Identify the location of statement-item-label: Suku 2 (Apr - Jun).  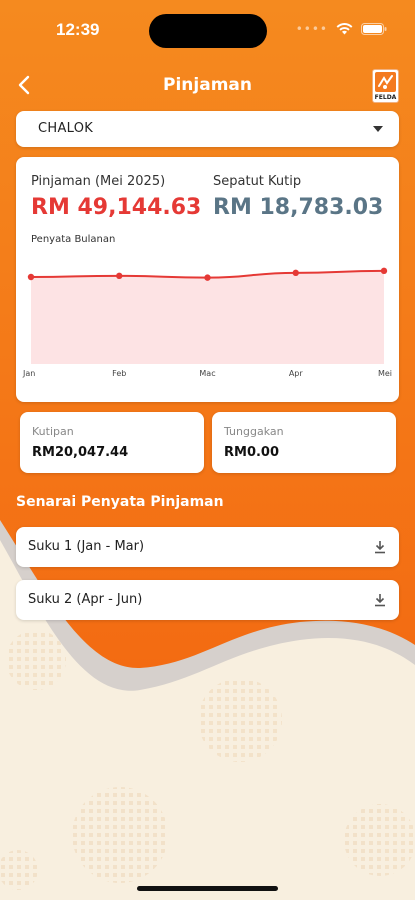
(85, 599).